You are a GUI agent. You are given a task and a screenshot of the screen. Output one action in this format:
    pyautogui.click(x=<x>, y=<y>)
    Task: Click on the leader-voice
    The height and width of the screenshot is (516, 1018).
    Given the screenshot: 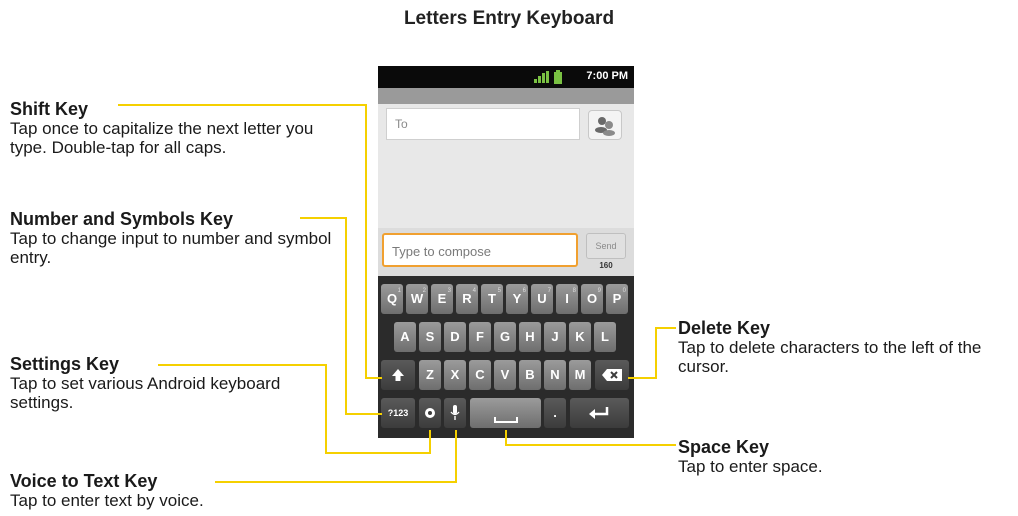 What is the action you would take?
    pyautogui.click(x=336, y=456)
    